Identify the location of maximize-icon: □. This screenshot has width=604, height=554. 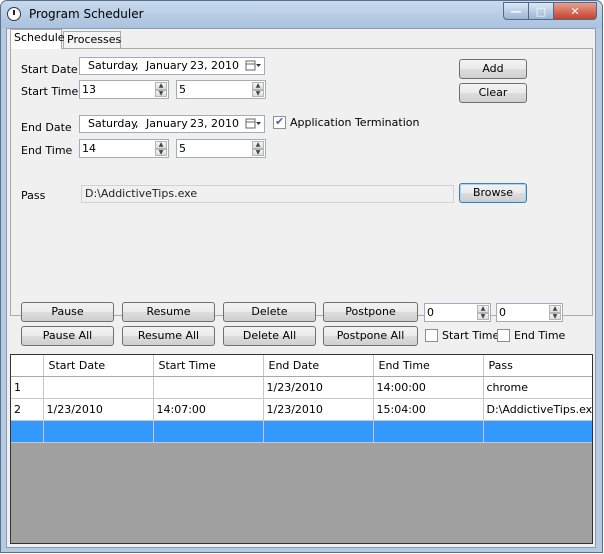
(541, 11).